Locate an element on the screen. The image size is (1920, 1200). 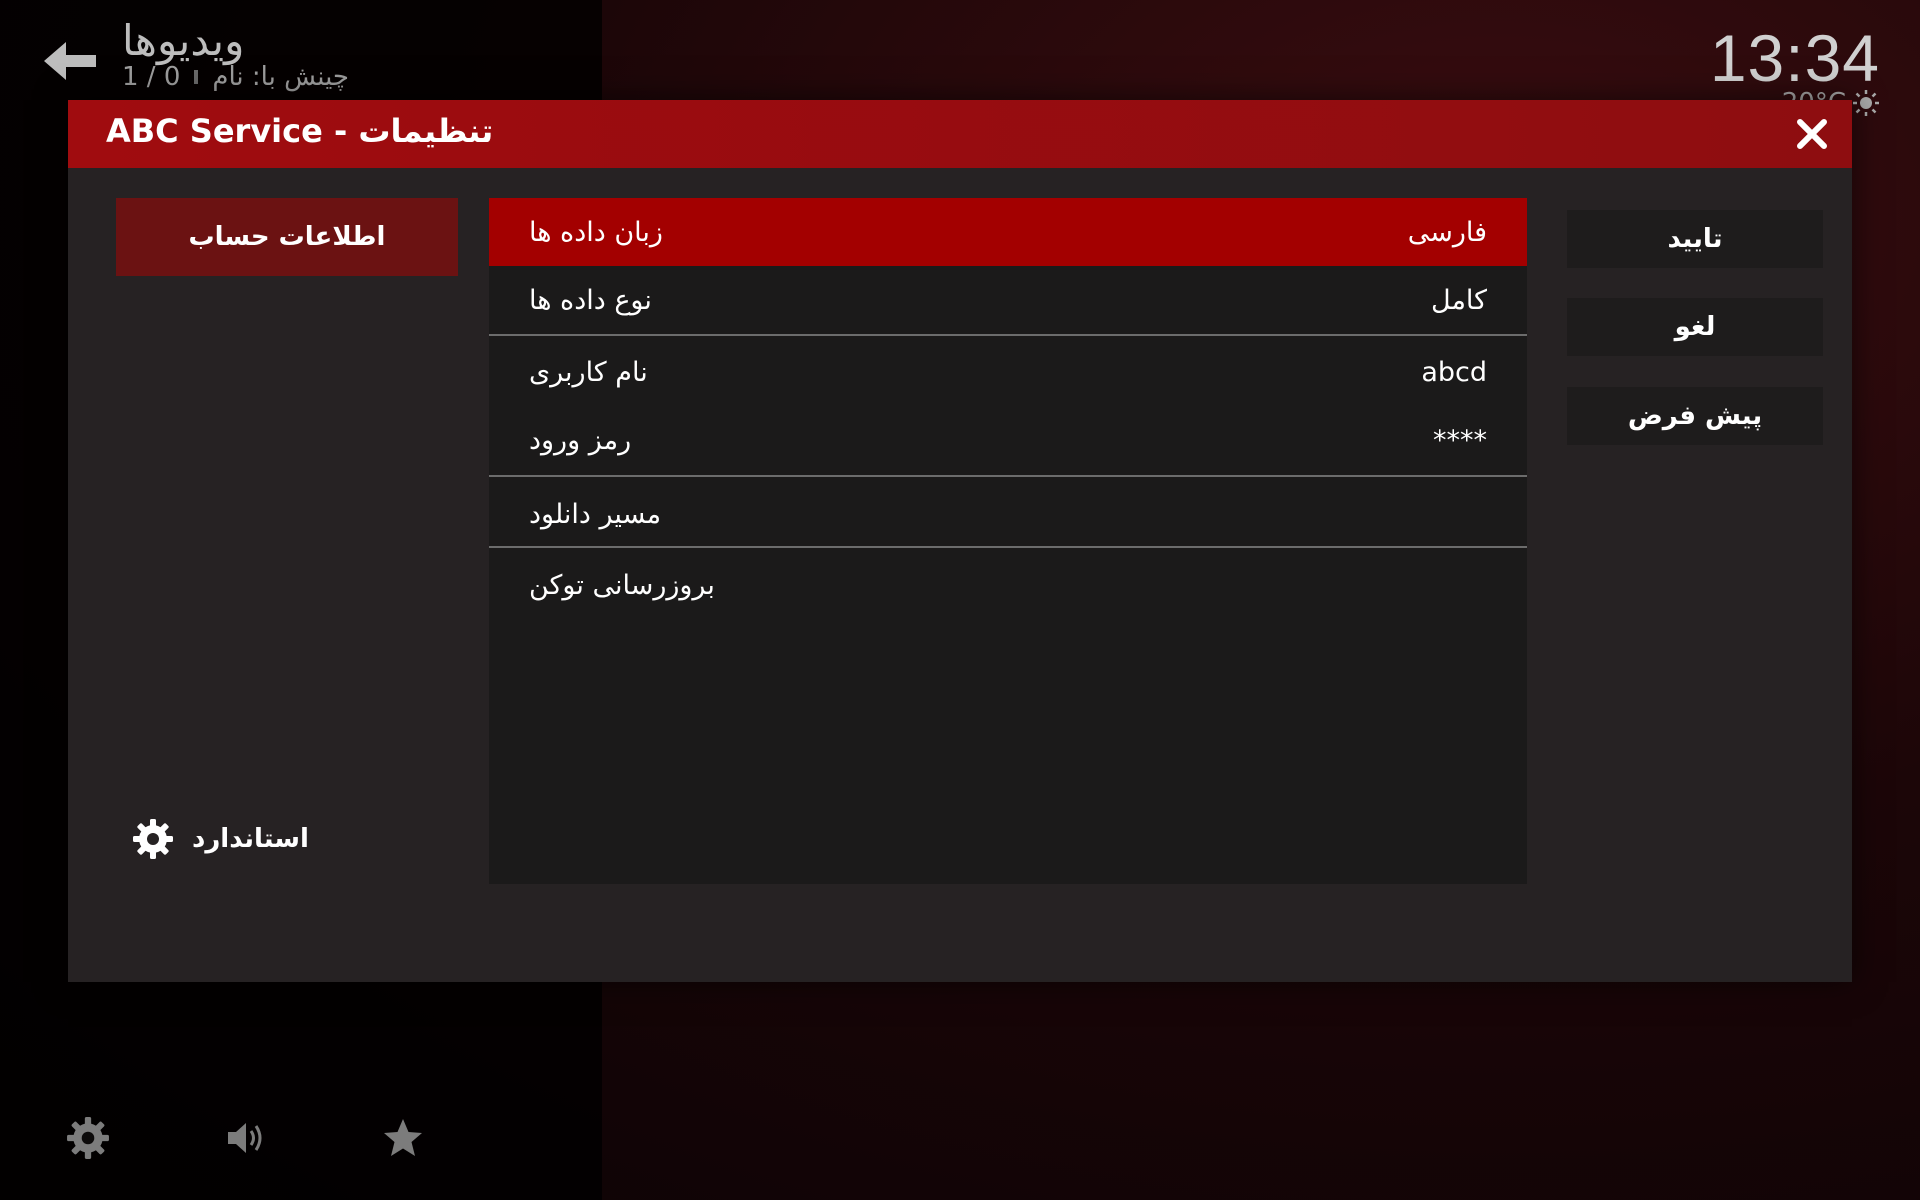
dialog-title: ABC Service - تنظیمات is located at coordinates (300, 131).